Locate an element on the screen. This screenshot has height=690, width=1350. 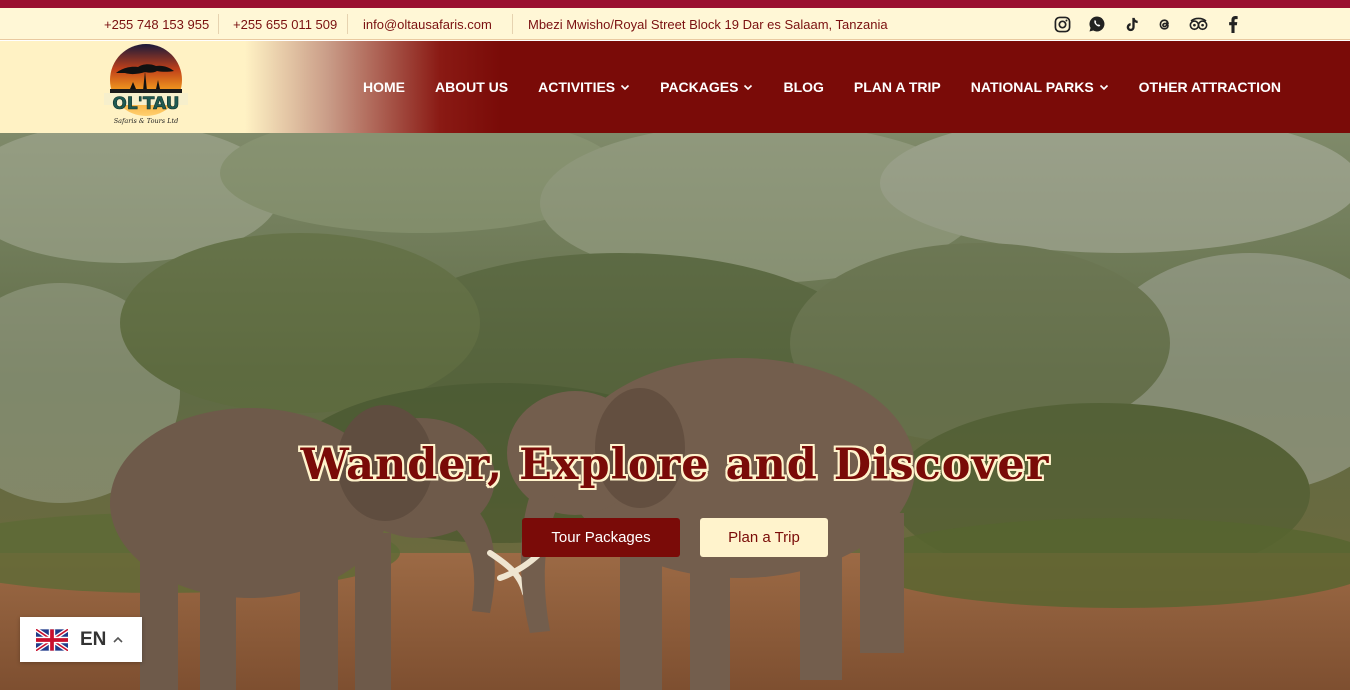
hero-headline: Wander, Explore and Discover is located at coordinates (675, 465).